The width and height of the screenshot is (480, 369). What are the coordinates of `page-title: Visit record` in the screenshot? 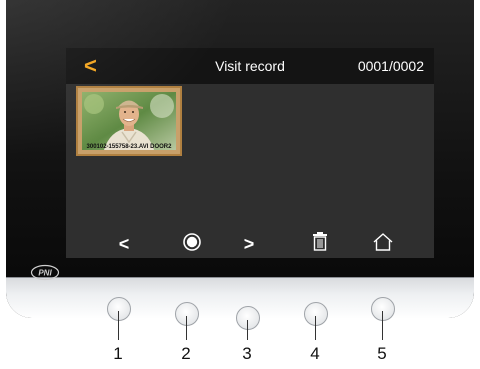 It's located at (250, 66).